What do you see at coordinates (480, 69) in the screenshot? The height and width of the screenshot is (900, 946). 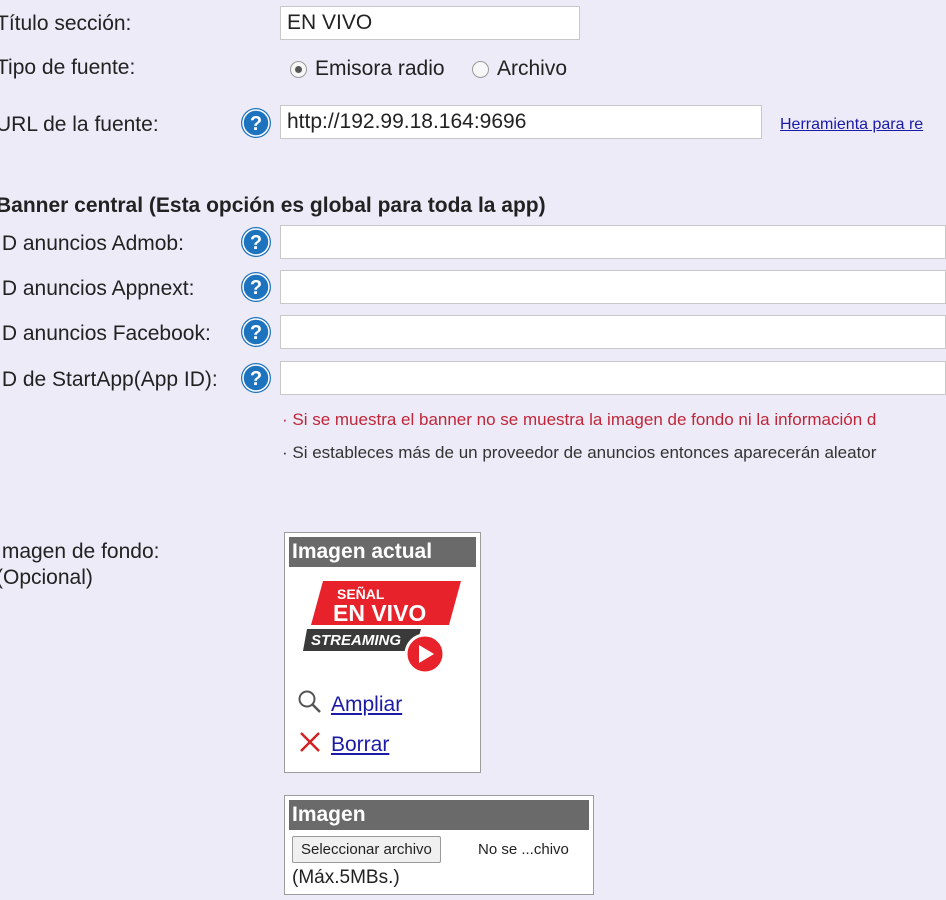 I see `radio-archivo-dot` at bounding box center [480, 69].